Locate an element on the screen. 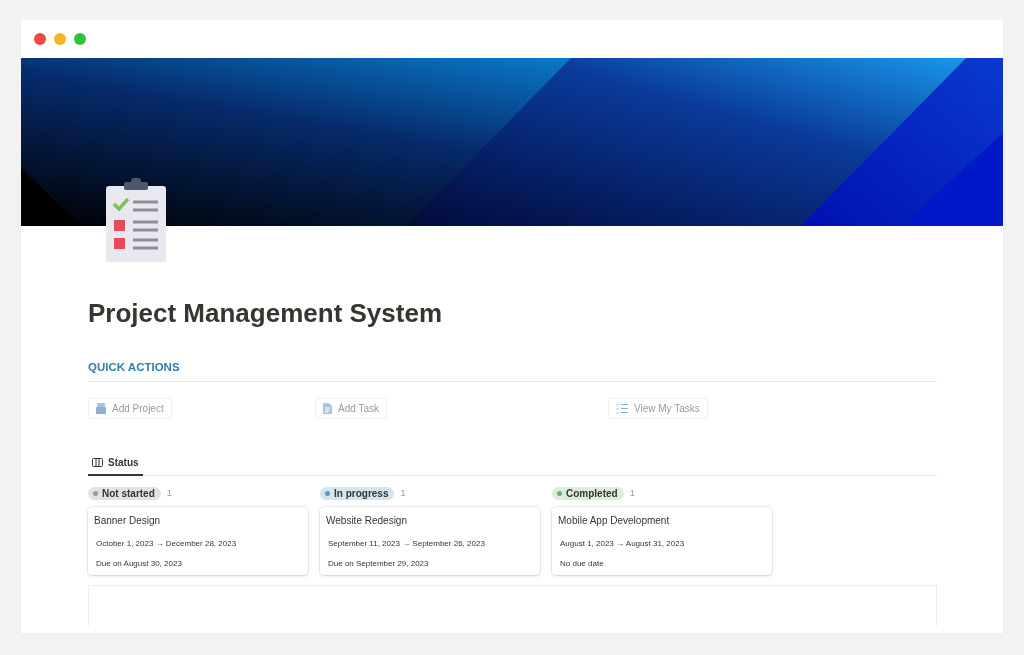 The height and width of the screenshot is (655, 1024). board-icon is located at coordinates (97, 462).